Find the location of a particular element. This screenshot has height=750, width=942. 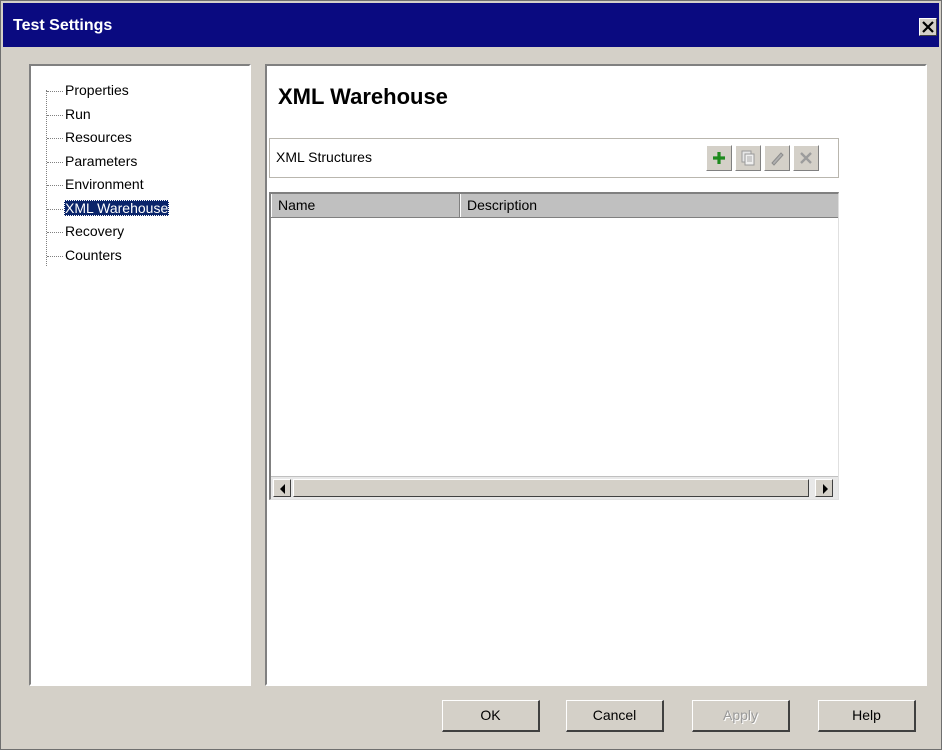

help-button: Help is located at coordinates (867, 716).